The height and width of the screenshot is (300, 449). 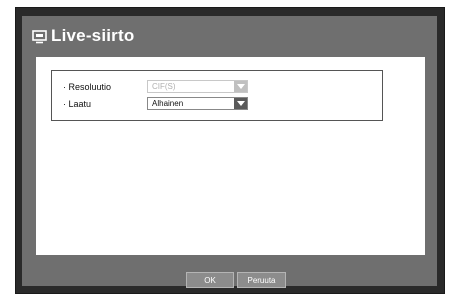 I want to click on settings-group: · Resoluutio CIF(S) · Laatu Alhainen, so click(x=217, y=95).